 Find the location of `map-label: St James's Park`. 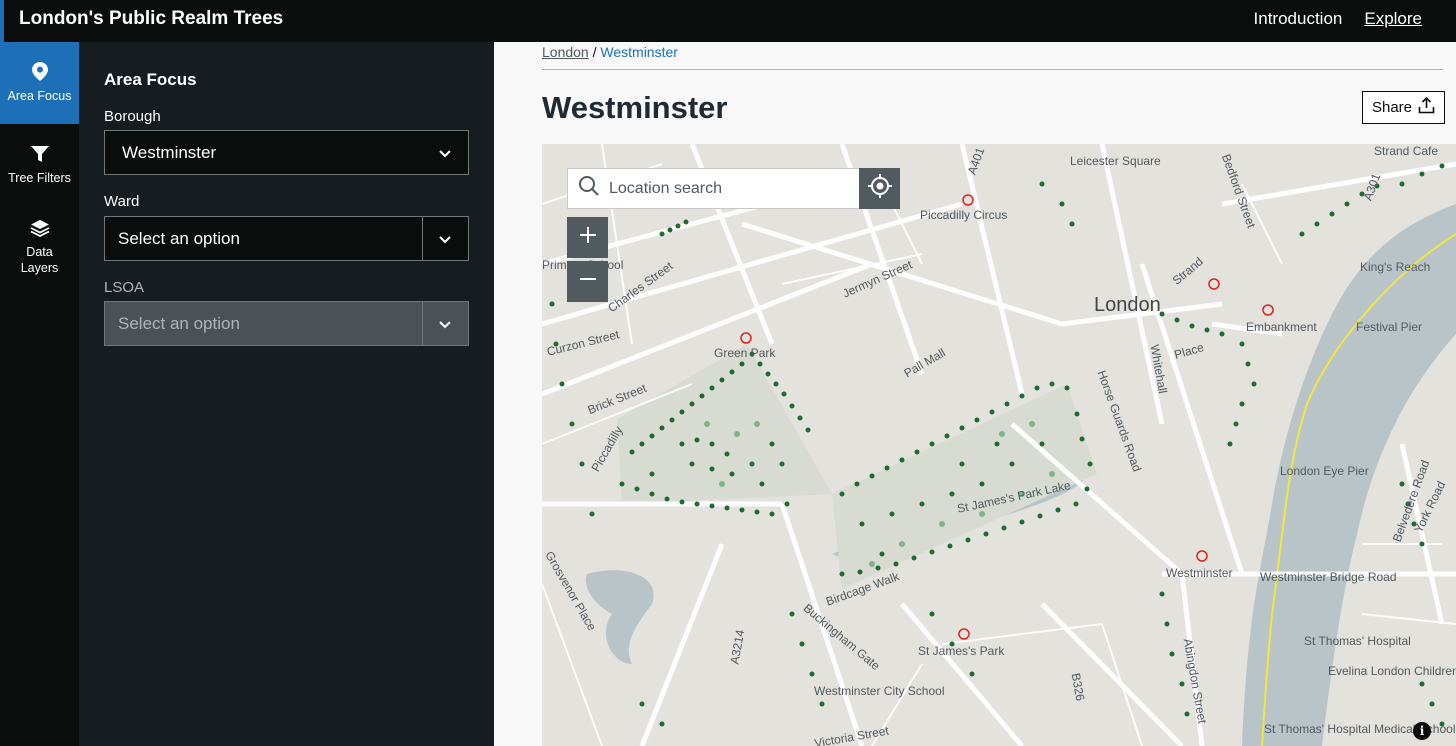

map-label: St James's Park is located at coordinates (961, 651).